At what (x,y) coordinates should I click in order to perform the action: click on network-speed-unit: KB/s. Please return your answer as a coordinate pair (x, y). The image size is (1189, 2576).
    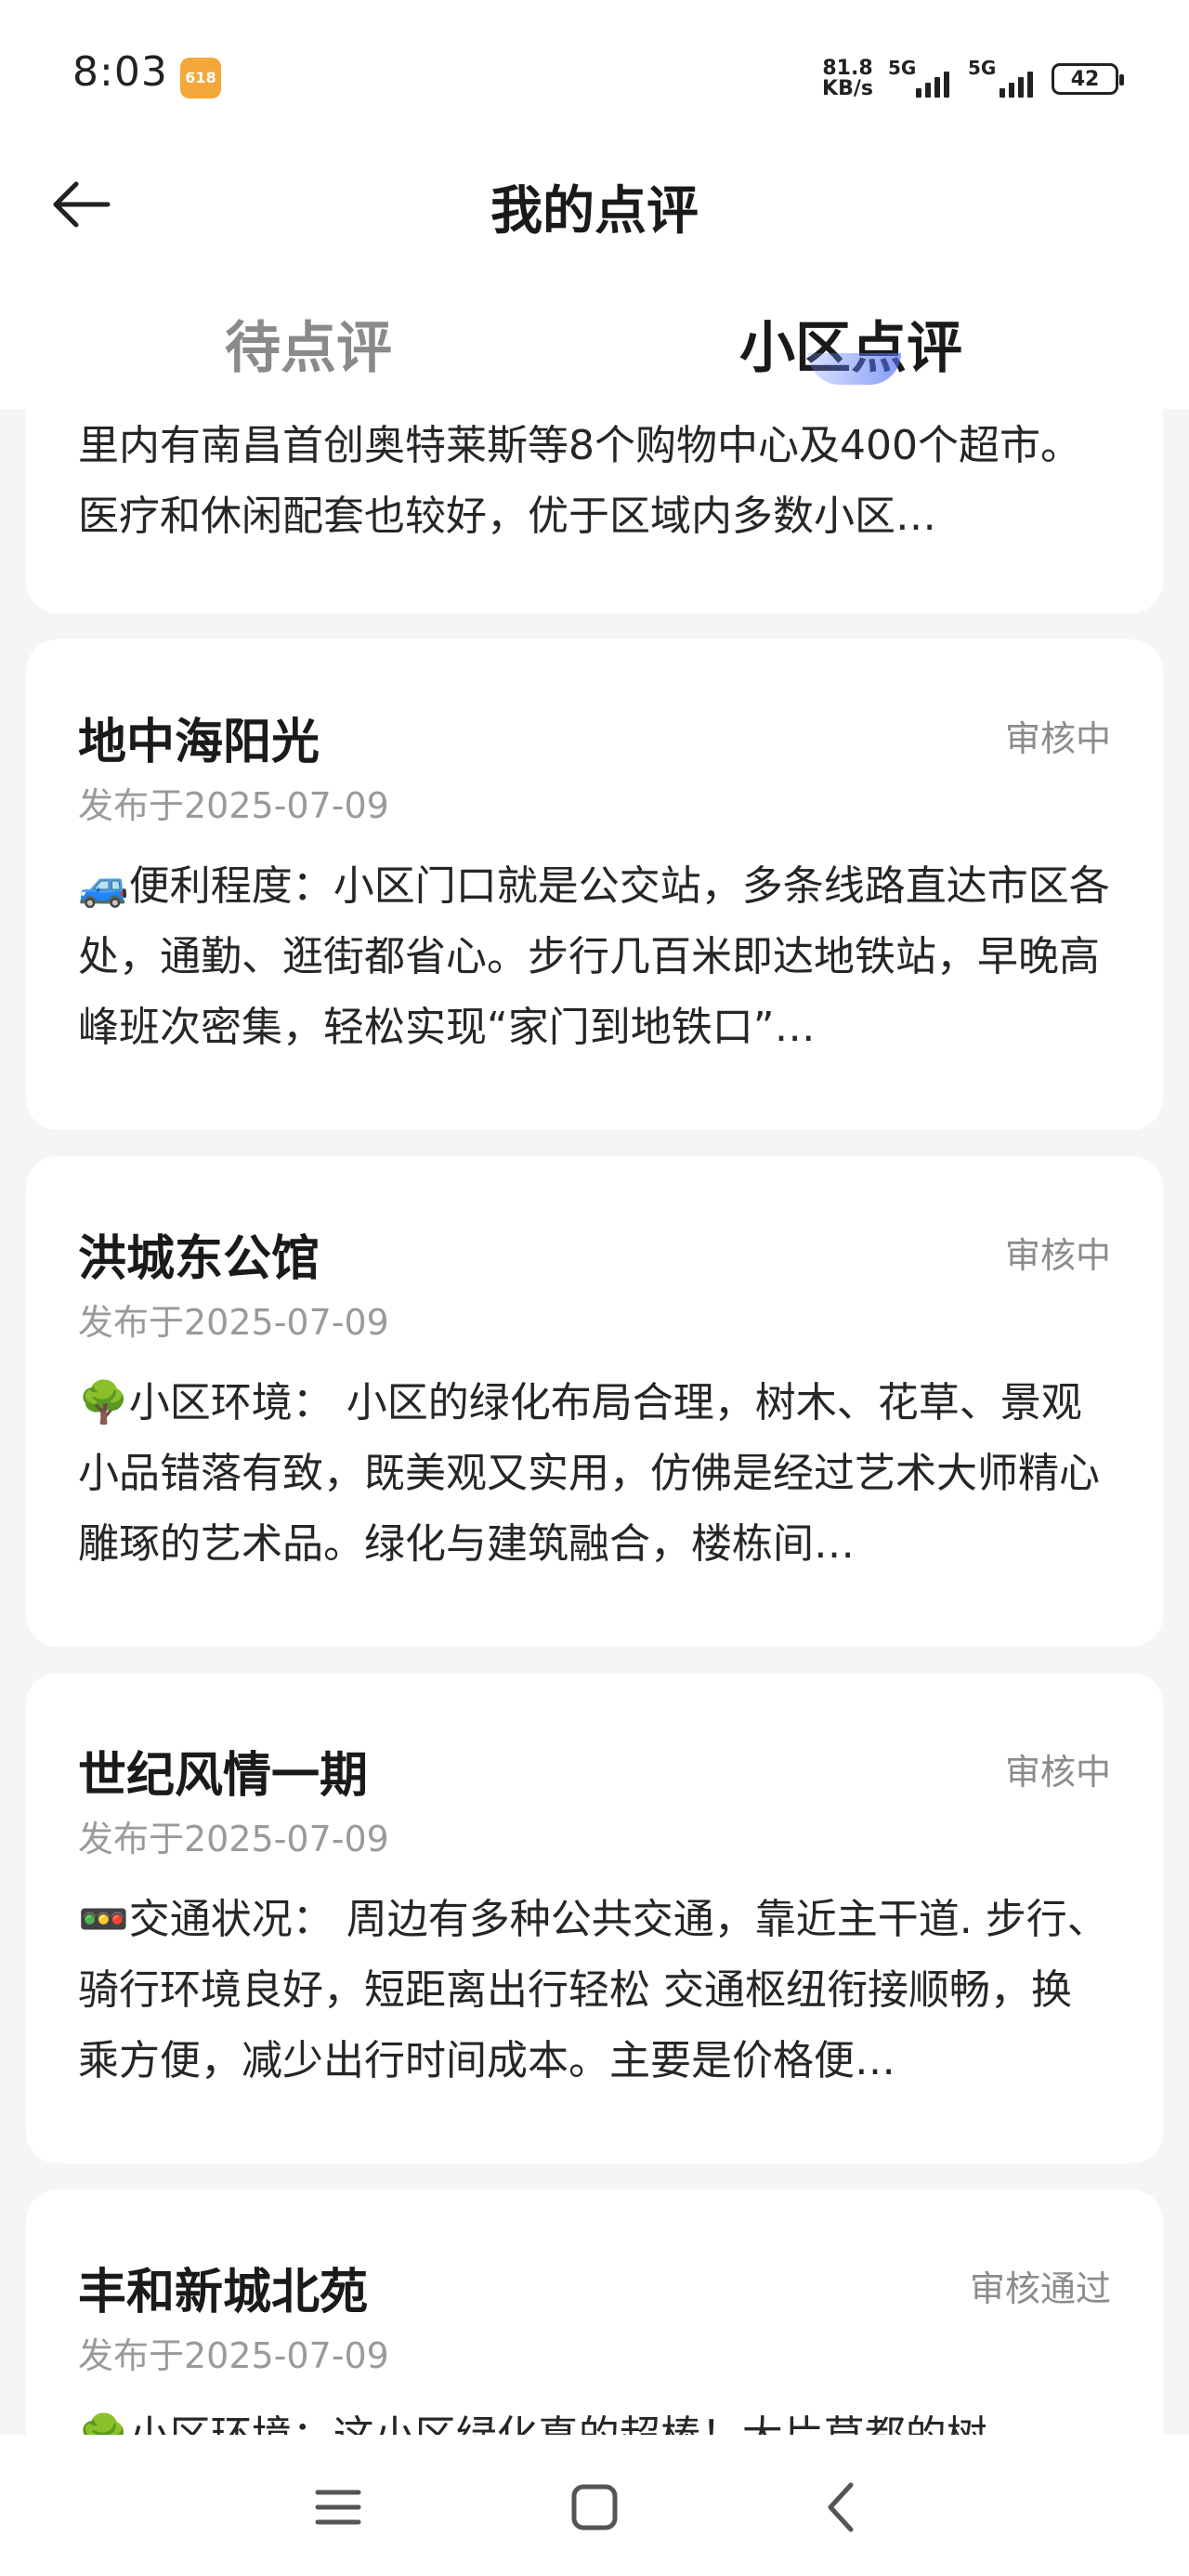
    Looking at the image, I should click on (848, 88).